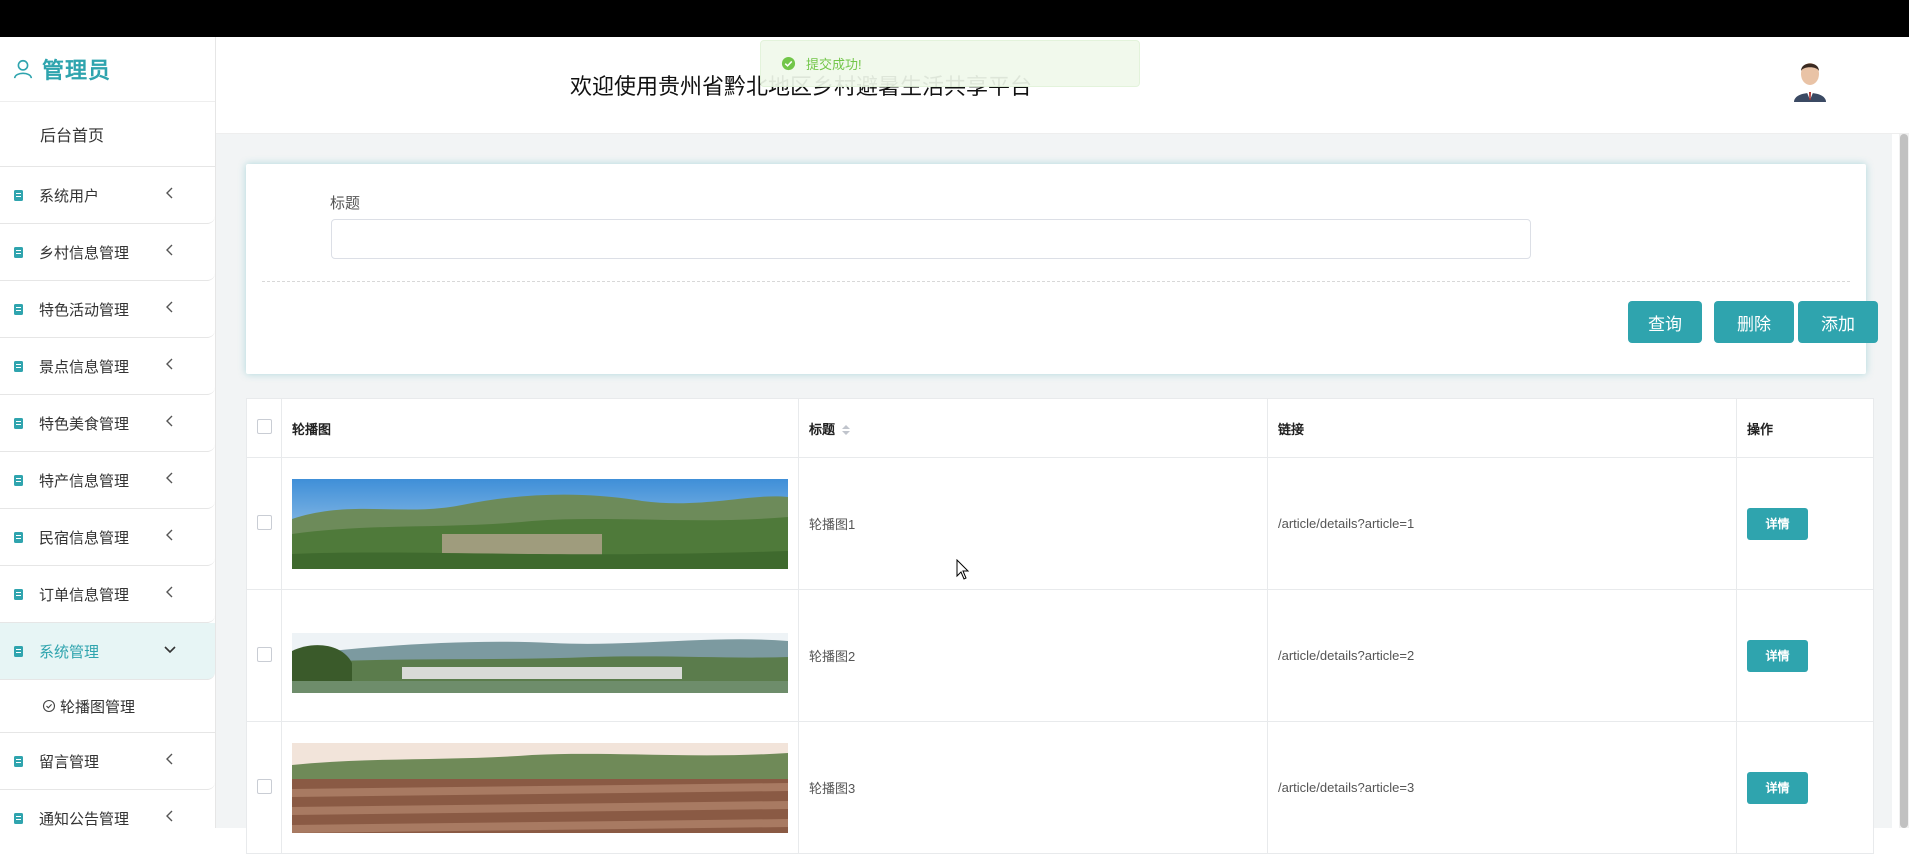 This screenshot has width=1909, height=854. Describe the element at coordinates (84, 819) in the screenshot. I see `sidebar-item-label: 通知公告管理` at that location.